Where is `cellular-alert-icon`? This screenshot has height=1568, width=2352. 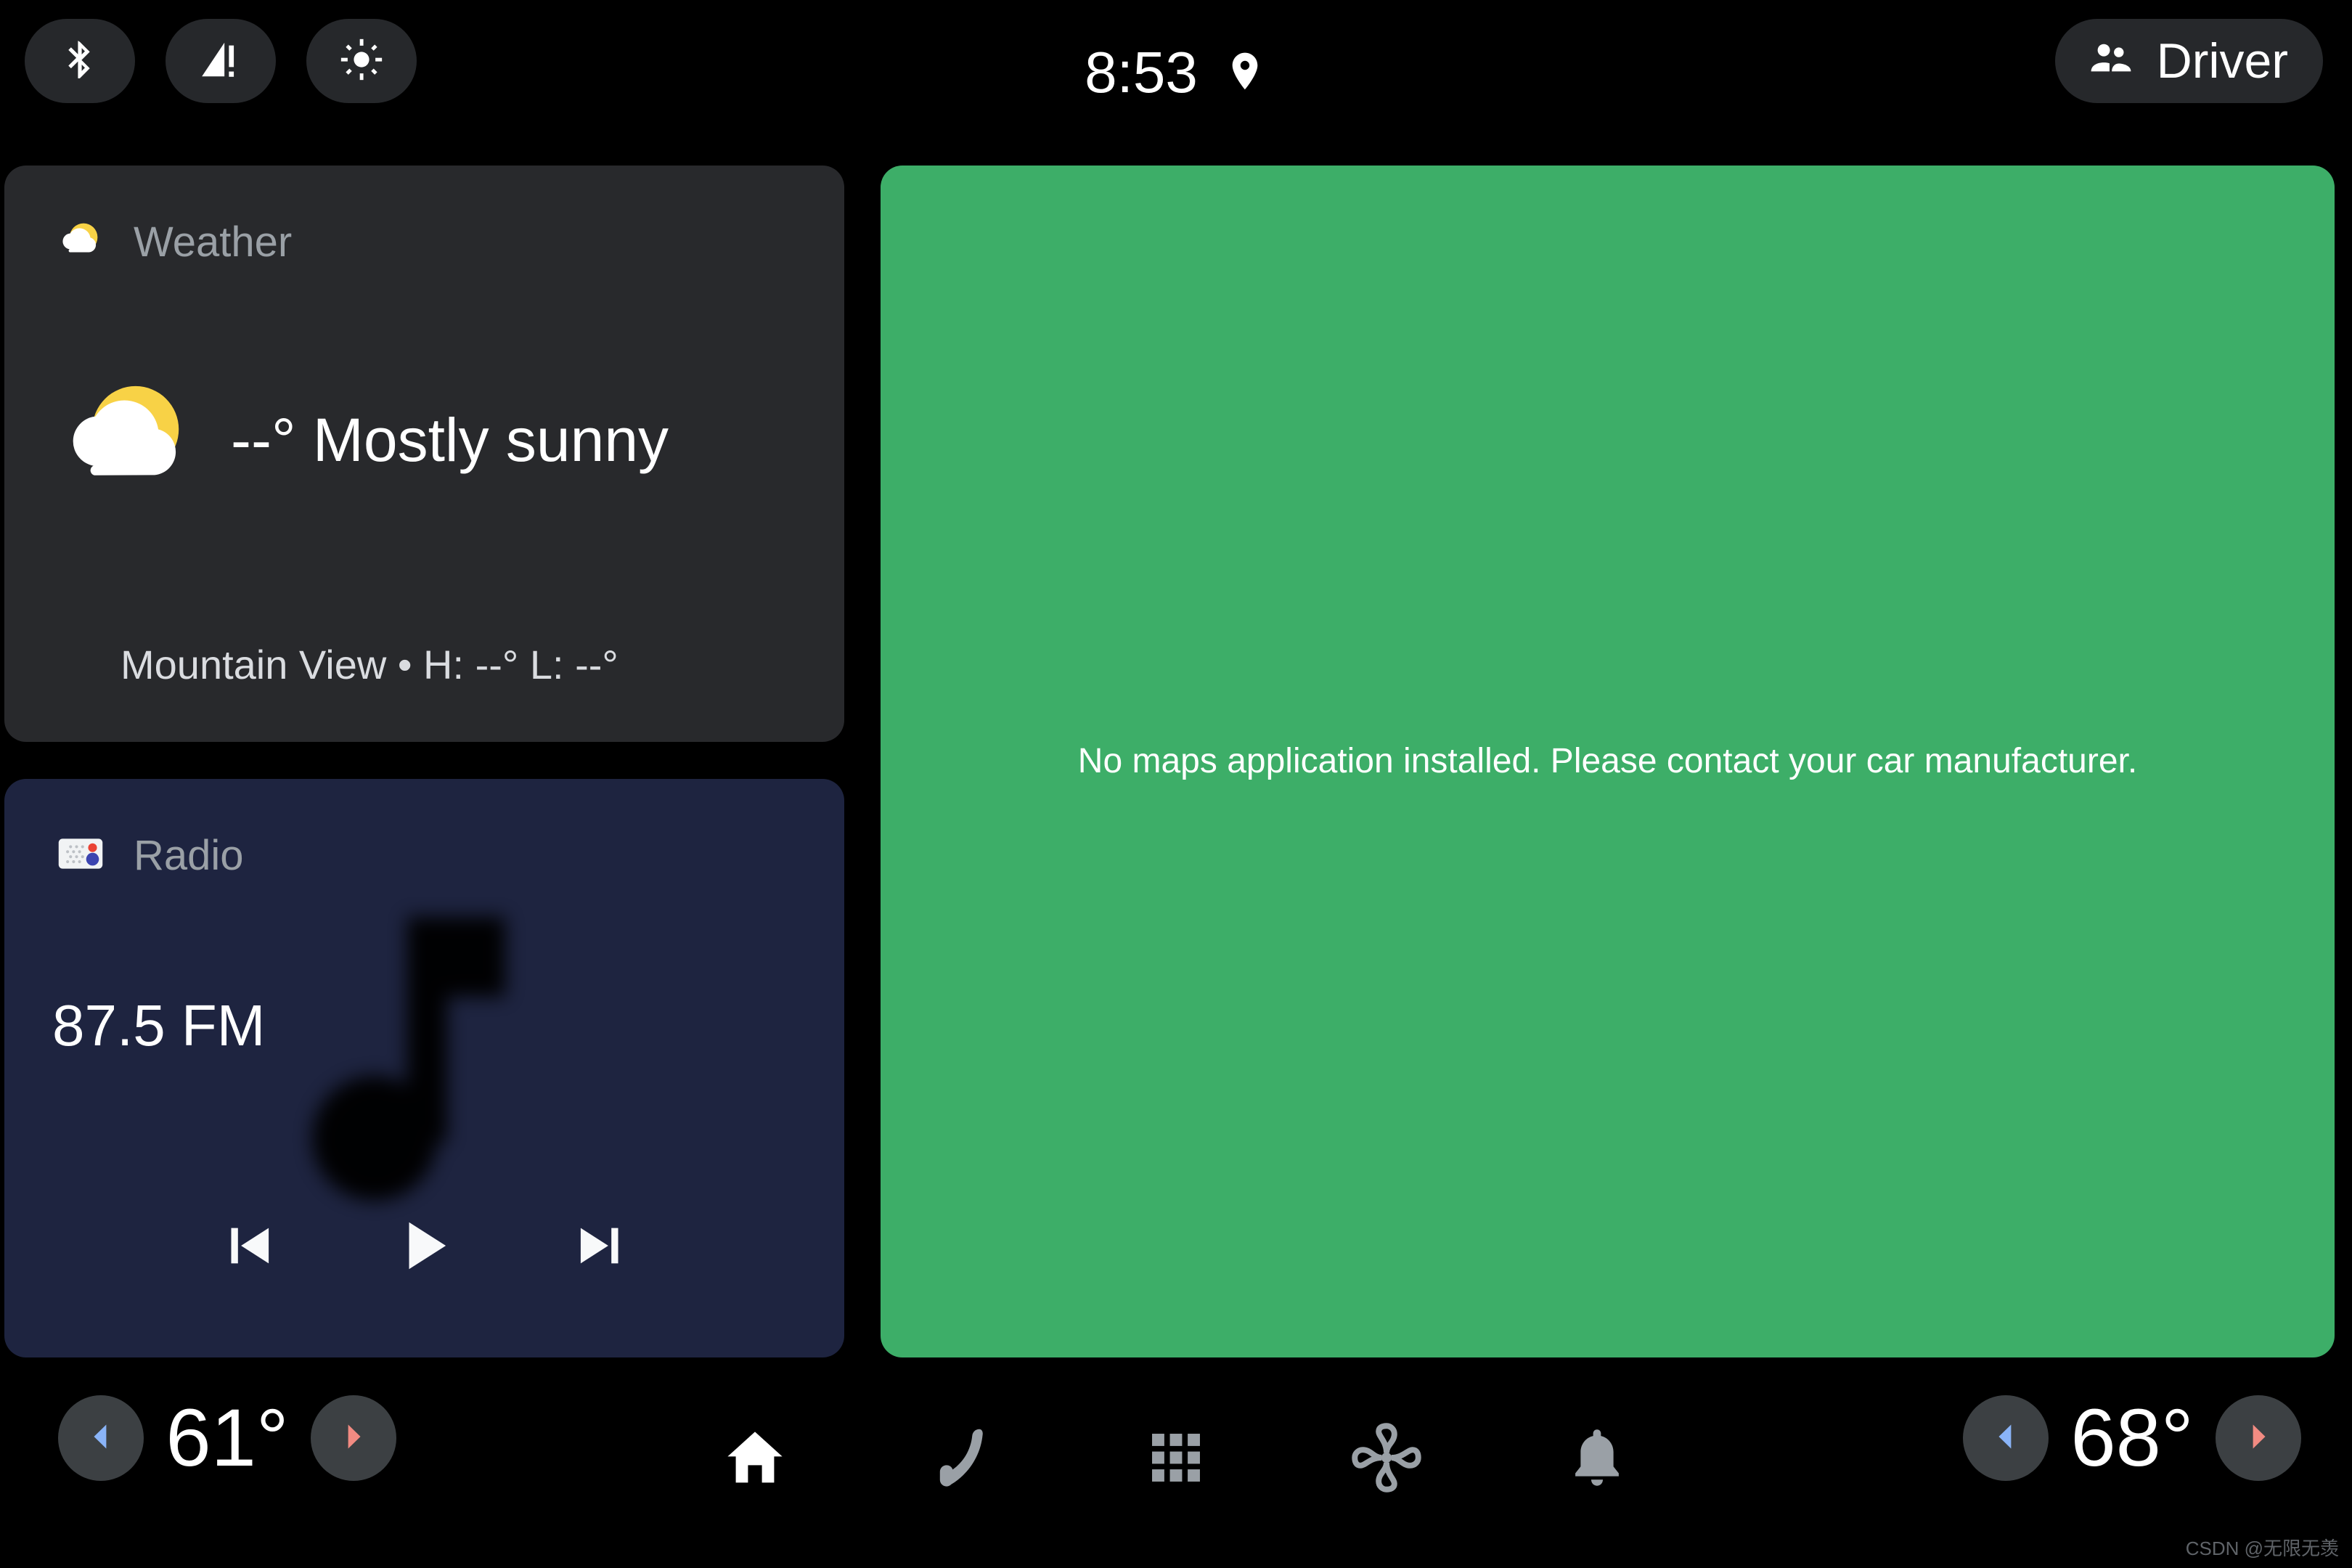 cellular-alert-icon is located at coordinates (221, 62).